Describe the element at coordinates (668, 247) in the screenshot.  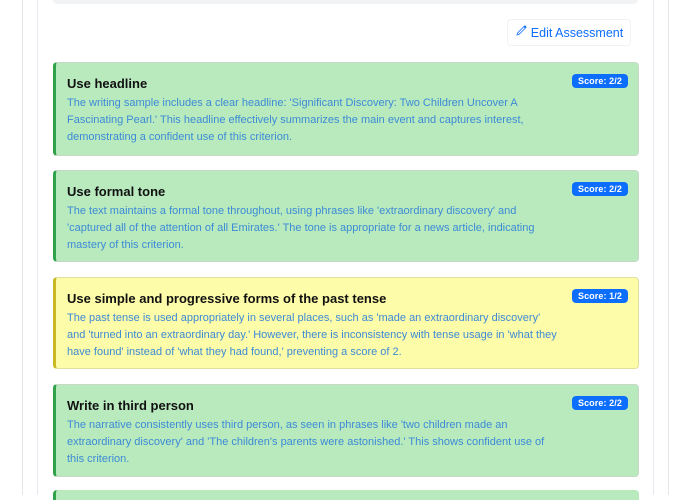
I see `outer-border-right` at that location.